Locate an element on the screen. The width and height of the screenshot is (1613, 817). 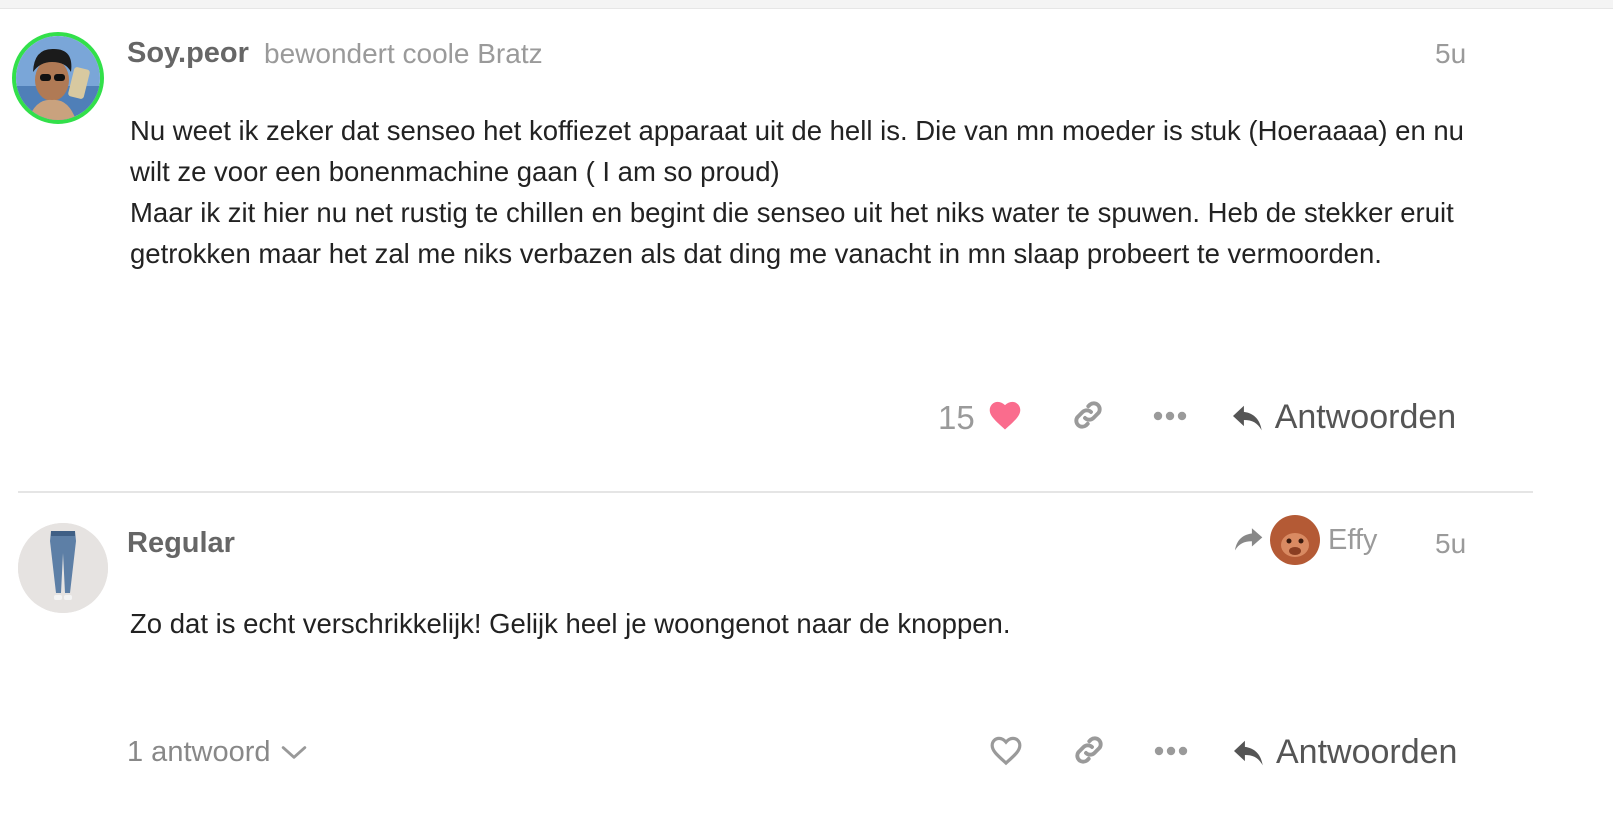
heart-filled-icon is located at coordinates (1005, 417).